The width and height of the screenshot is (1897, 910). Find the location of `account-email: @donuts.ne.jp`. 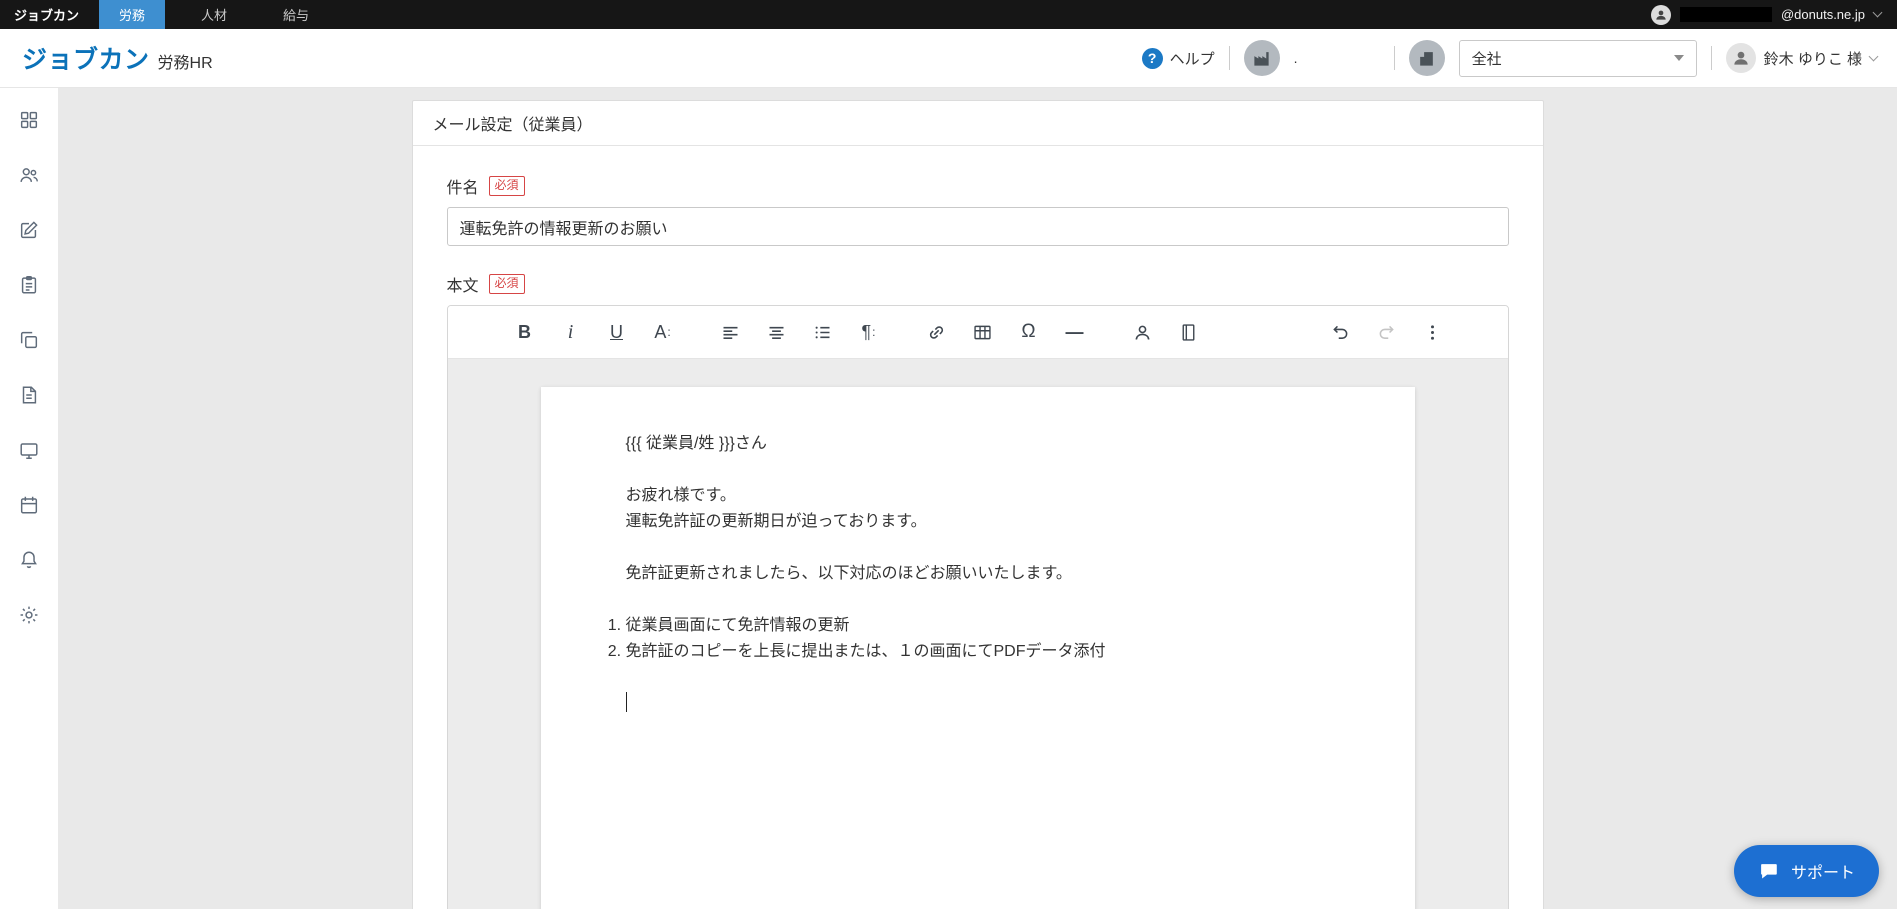

account-email: @donuts.ne.jp is located at coordinates (1822, 14).